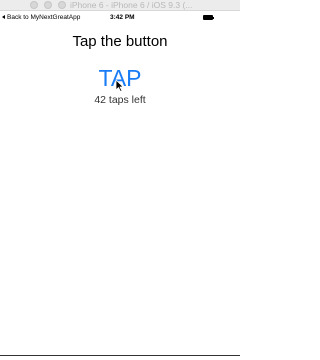 The height and width of the screenshot is (360, 320). I want to click on back-to-app-label: Back to MyNextGreatApp, so click(44, 17).